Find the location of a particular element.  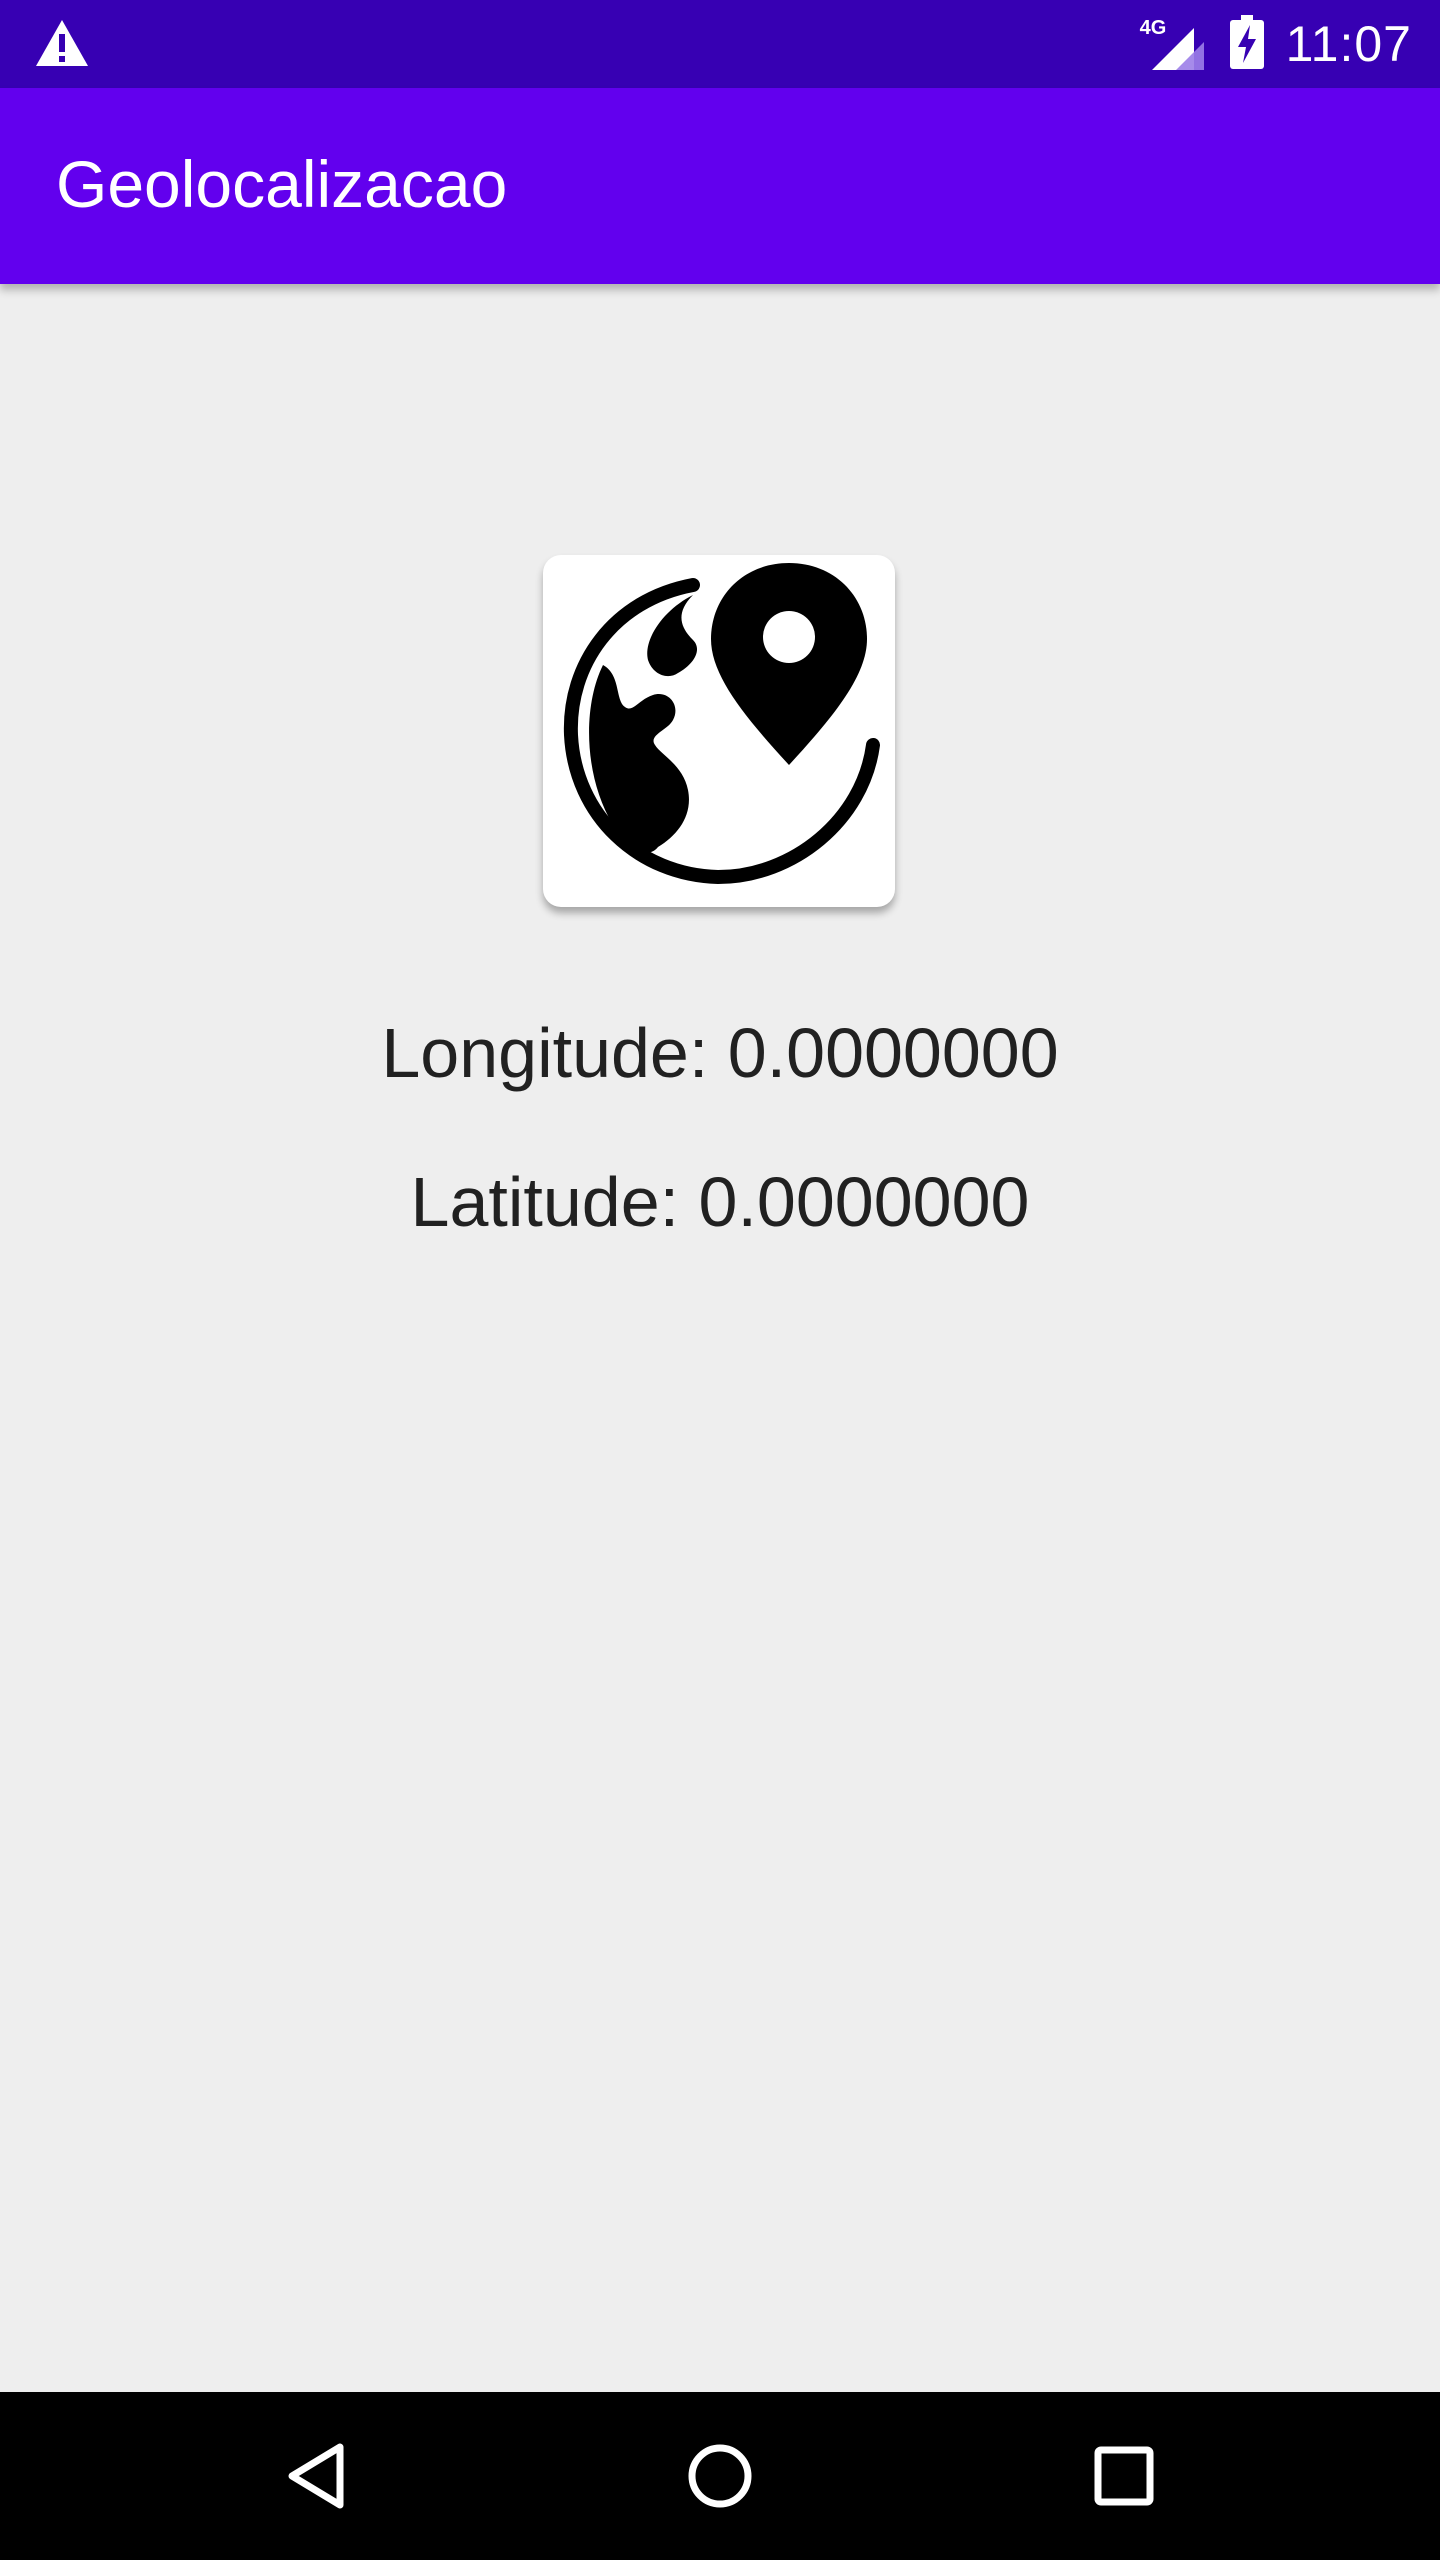

warning-icon is located at coordinates (62, 43).